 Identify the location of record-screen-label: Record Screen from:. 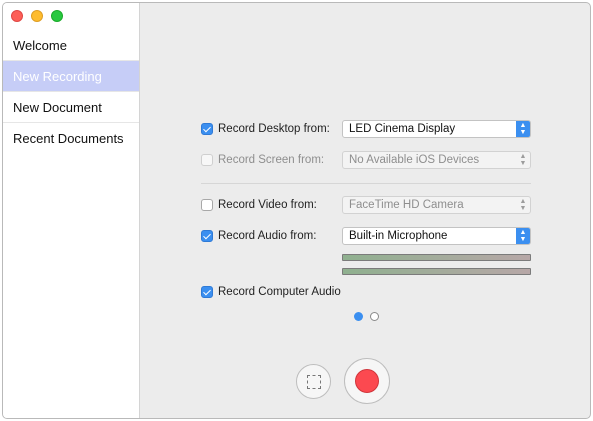
(271, 160).